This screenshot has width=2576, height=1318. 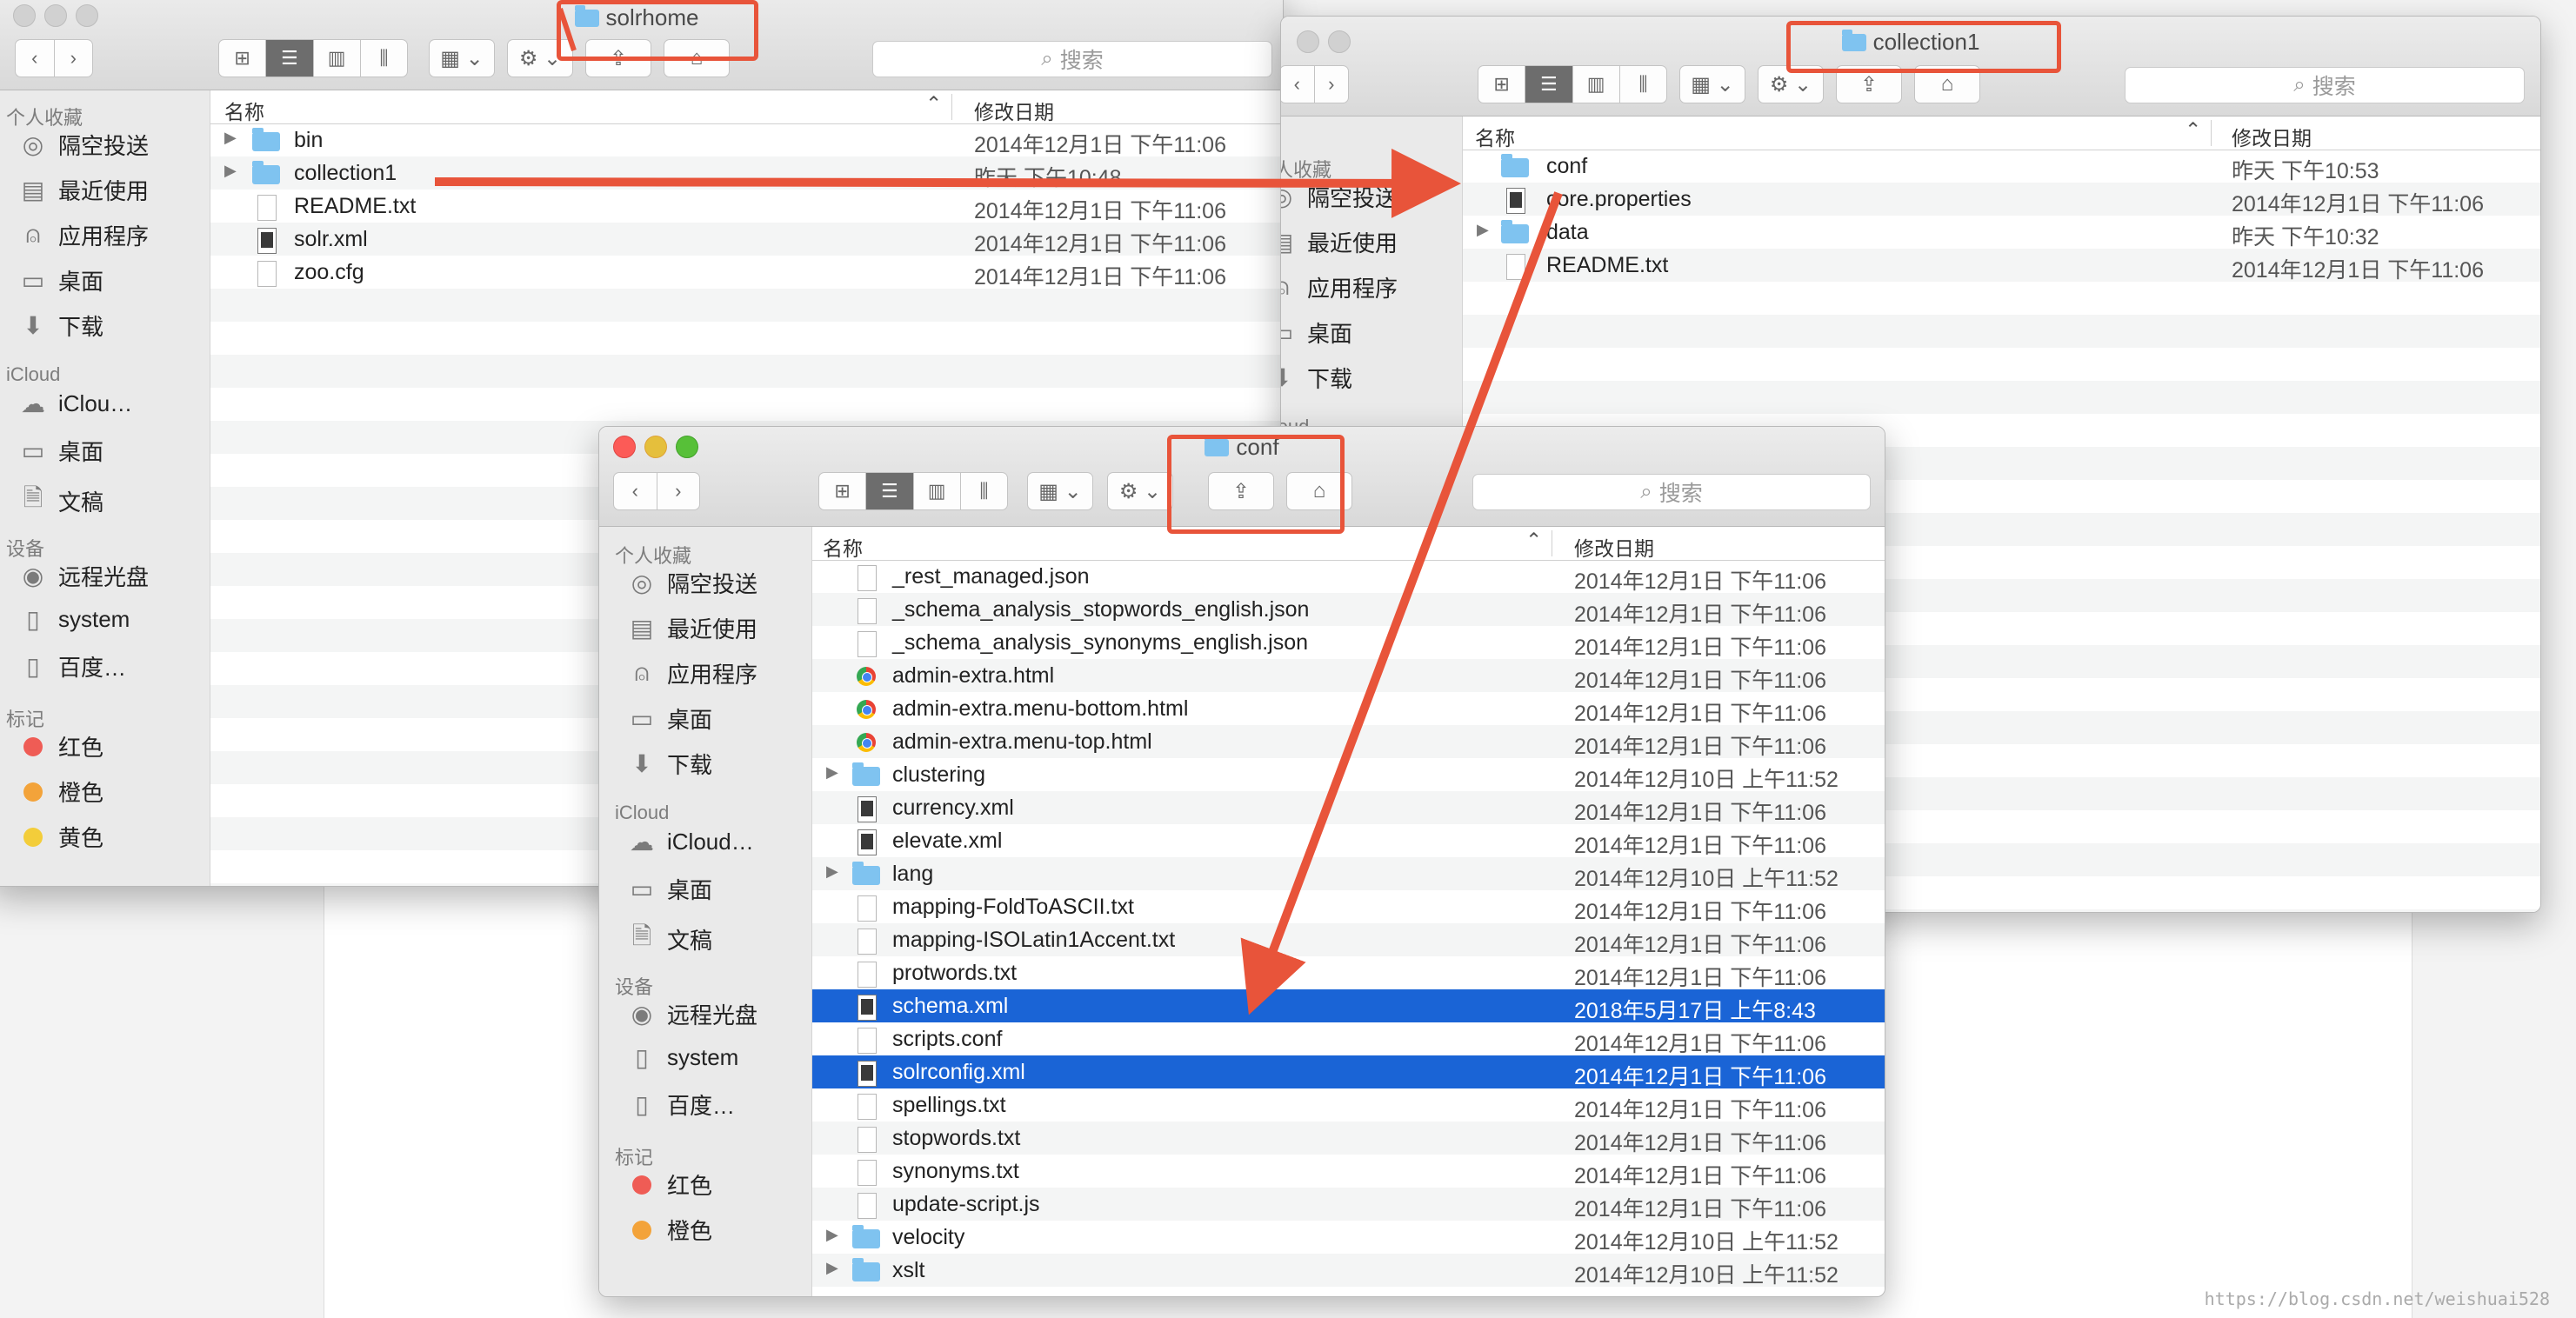 What do you see at coordinates (567, 29) in the screenshot?
I see `arrow-to-solrhome` at bounding box center [567, 29].